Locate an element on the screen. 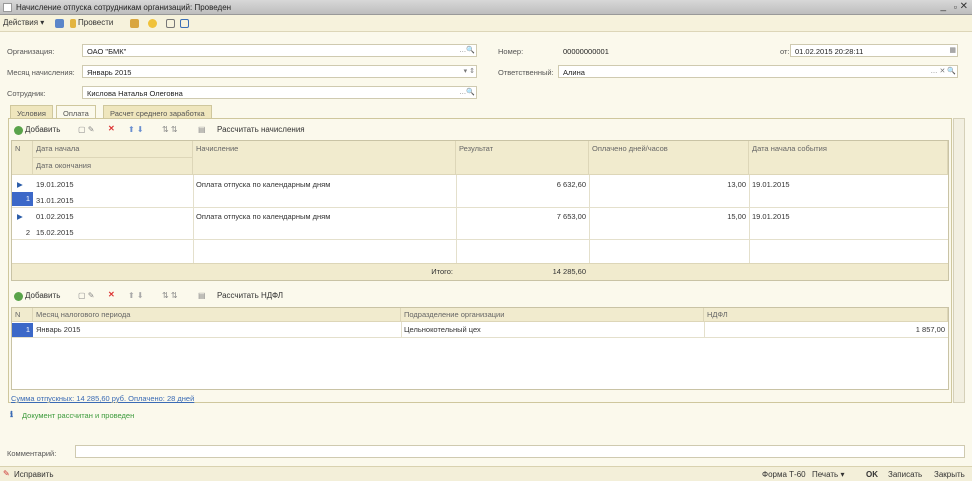 This screenshot has width=972, height=481. accrual-type: Оплата отпуска по календарным дням is located at coordinates (263, 216).